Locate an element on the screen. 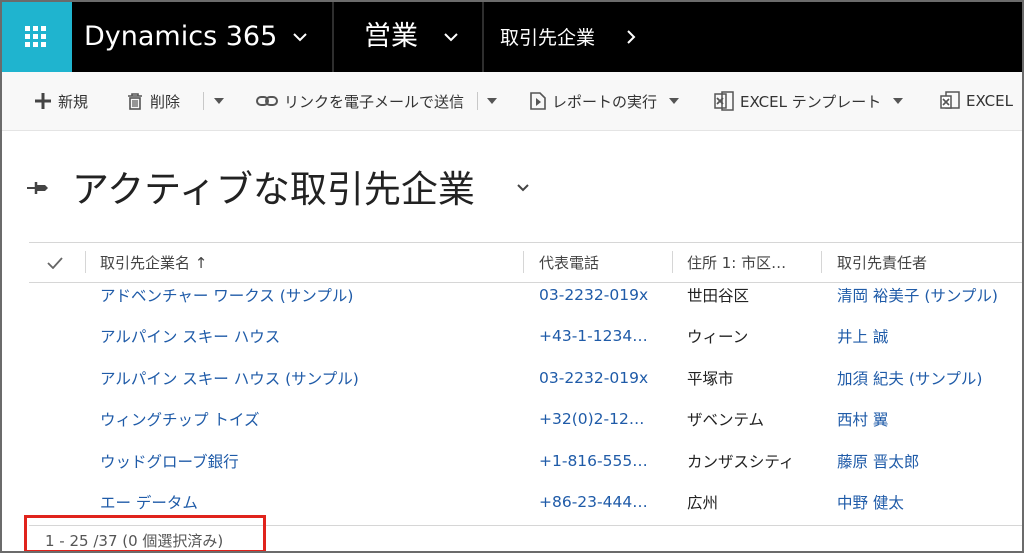 The image size is (1024, 553). waffle-icon is located at coordinates (35, 36).